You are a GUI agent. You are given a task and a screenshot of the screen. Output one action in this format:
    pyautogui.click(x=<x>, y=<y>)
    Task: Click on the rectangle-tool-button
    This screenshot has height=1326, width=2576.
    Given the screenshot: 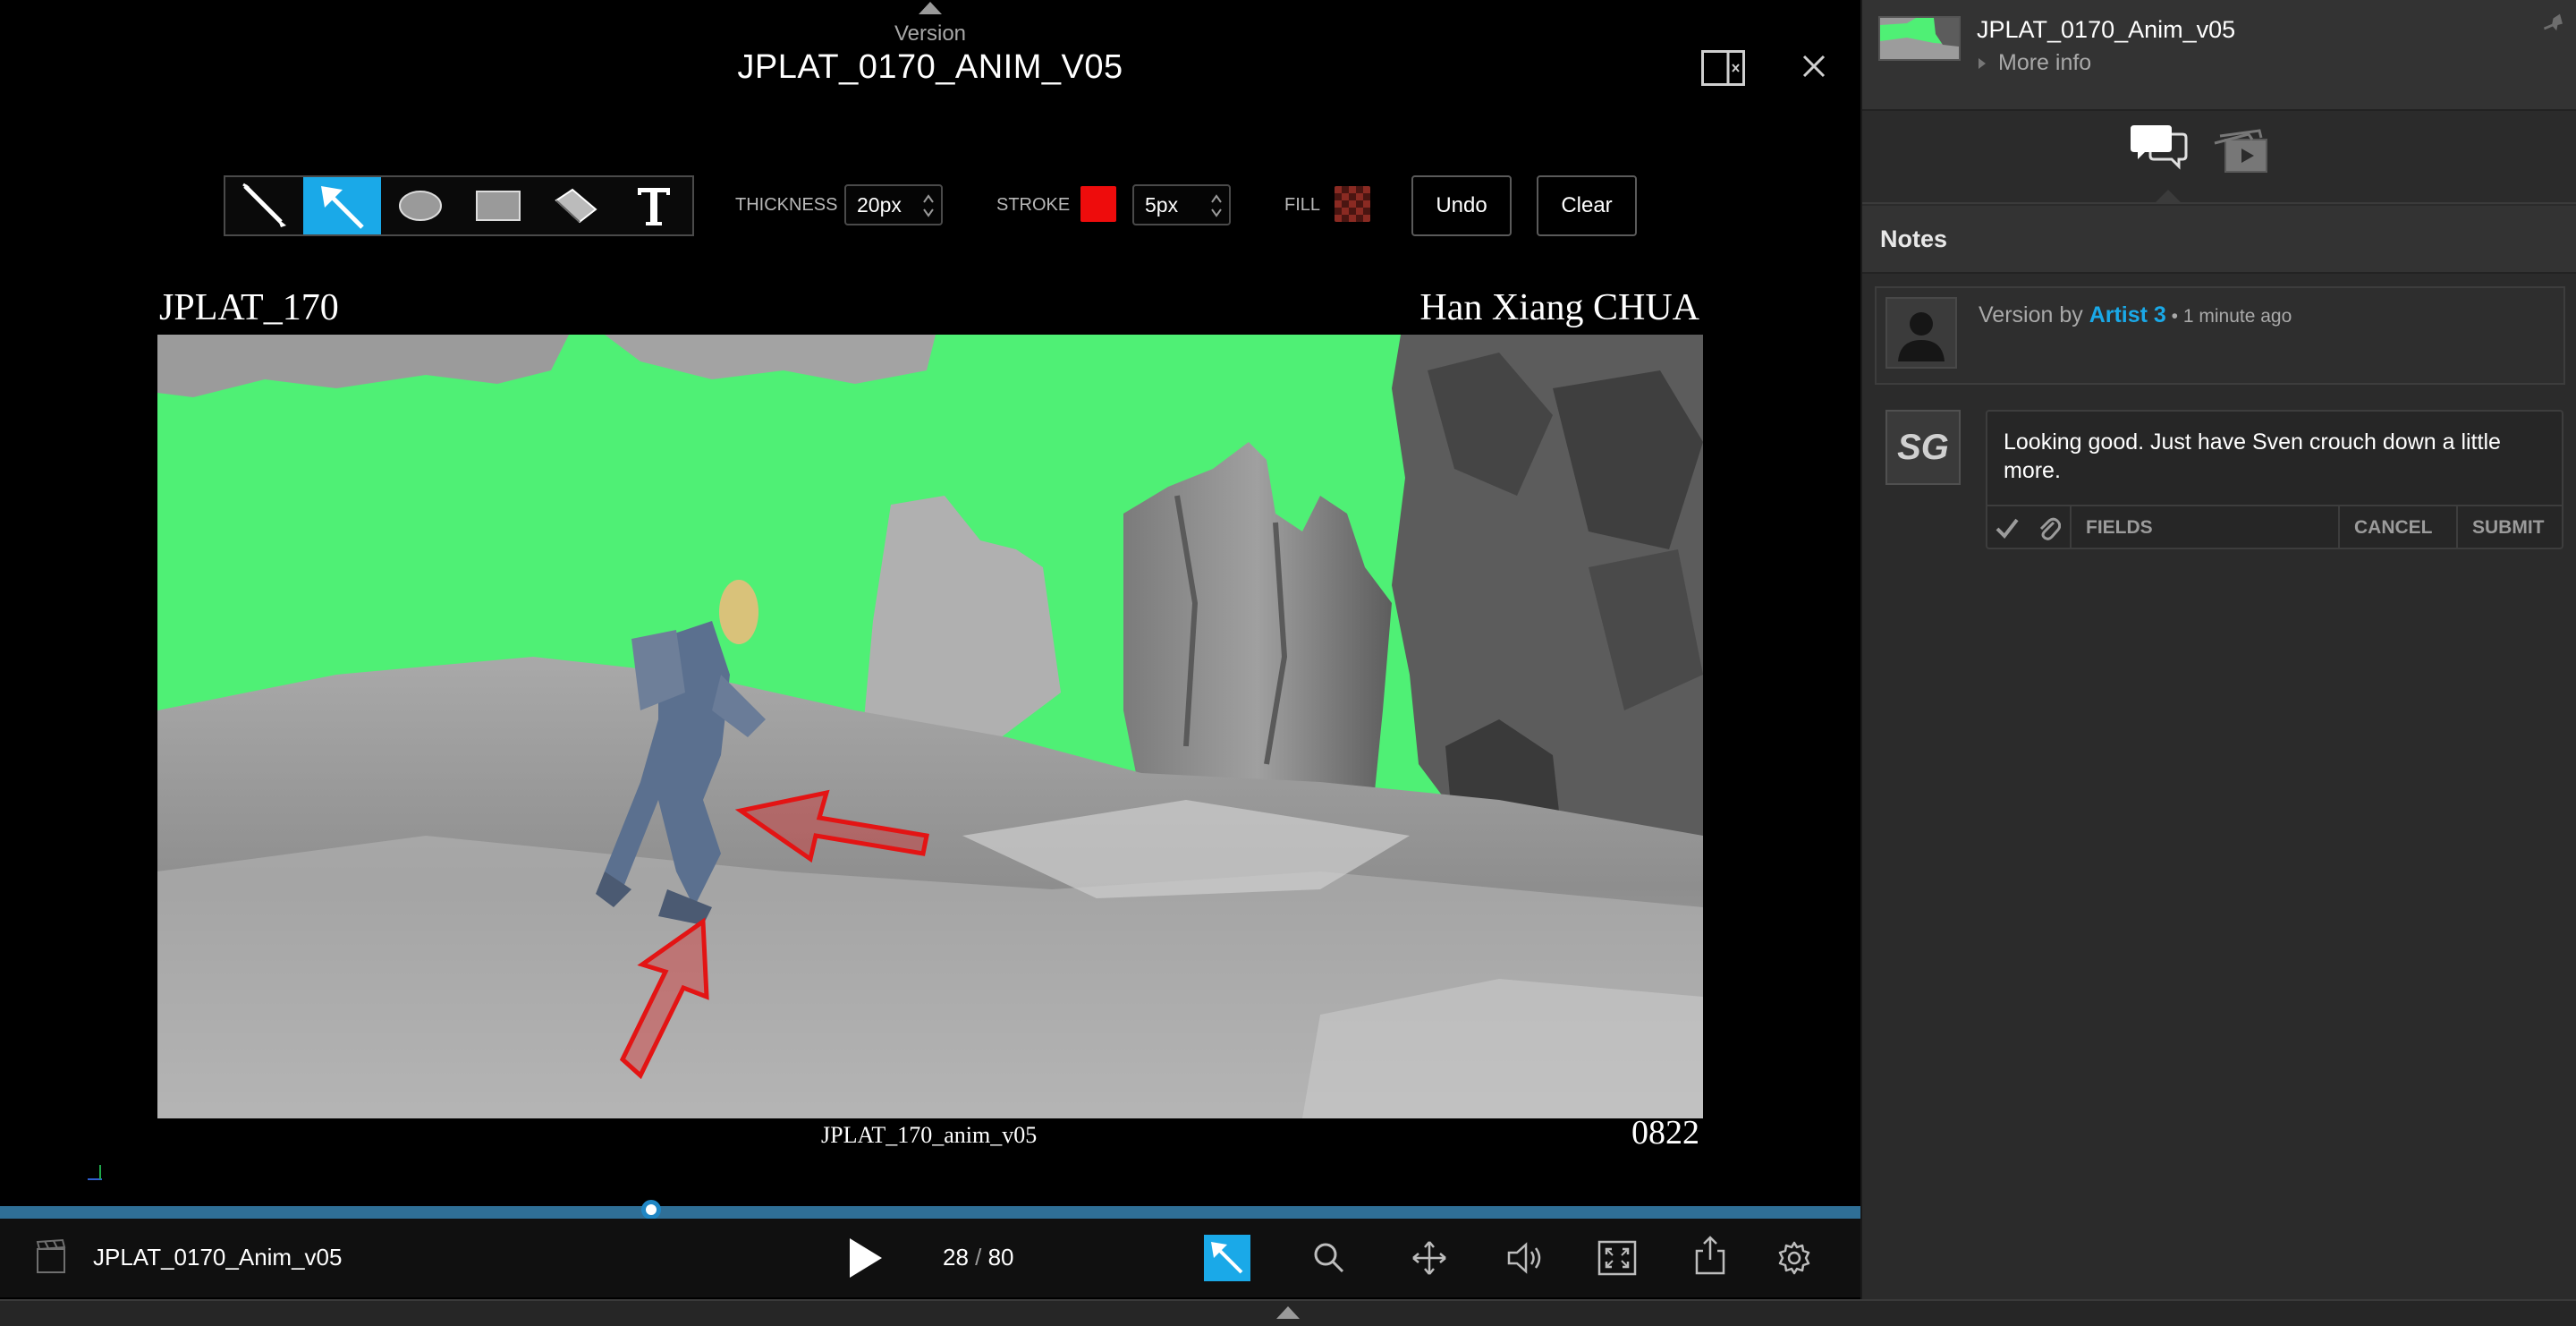 What is the action you would take?
    pyautogui.click(x=498, y=205)
    